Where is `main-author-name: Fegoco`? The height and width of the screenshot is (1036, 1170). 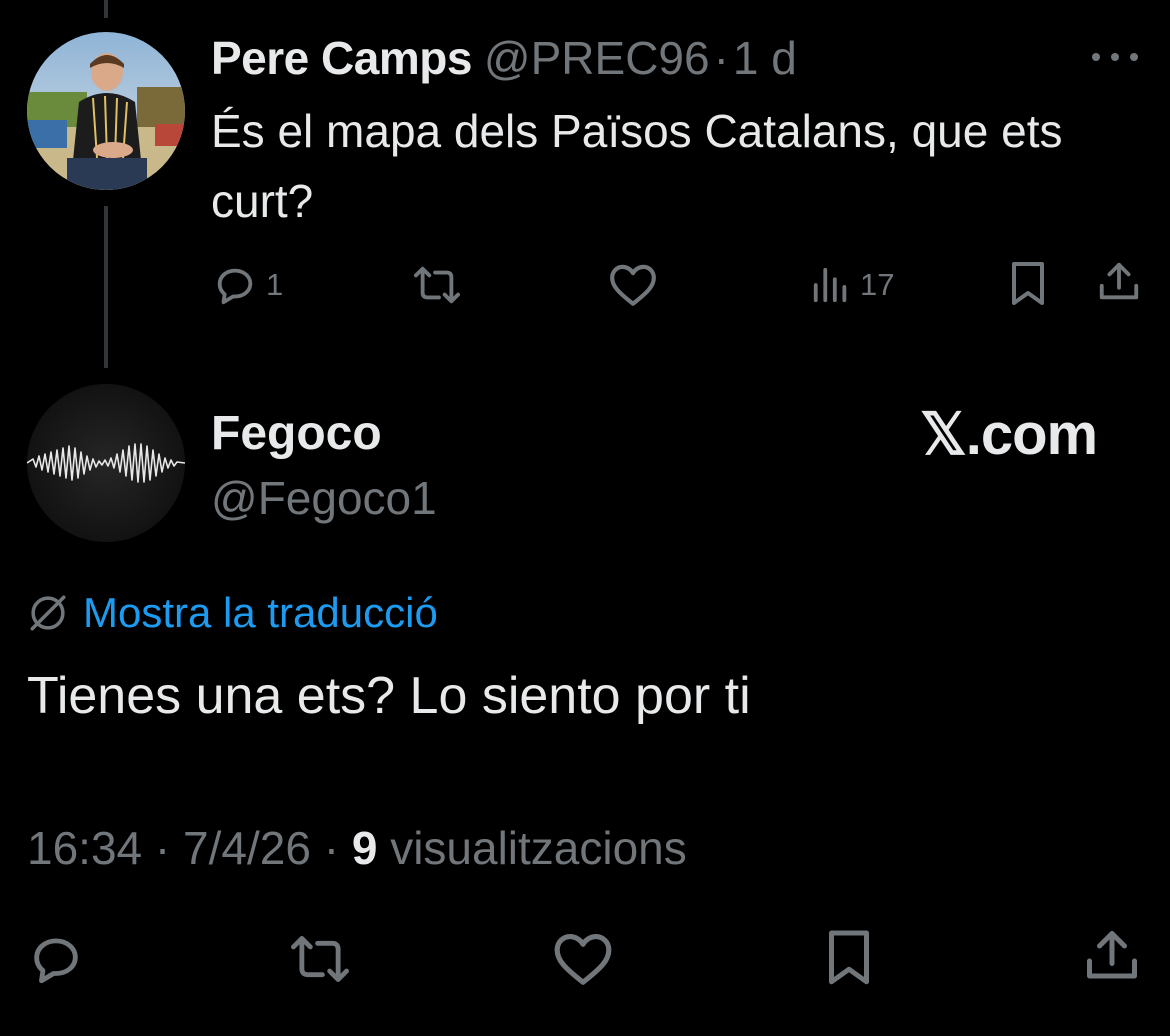
main-author-name: Fegoco is located at coordinates (296, 434).